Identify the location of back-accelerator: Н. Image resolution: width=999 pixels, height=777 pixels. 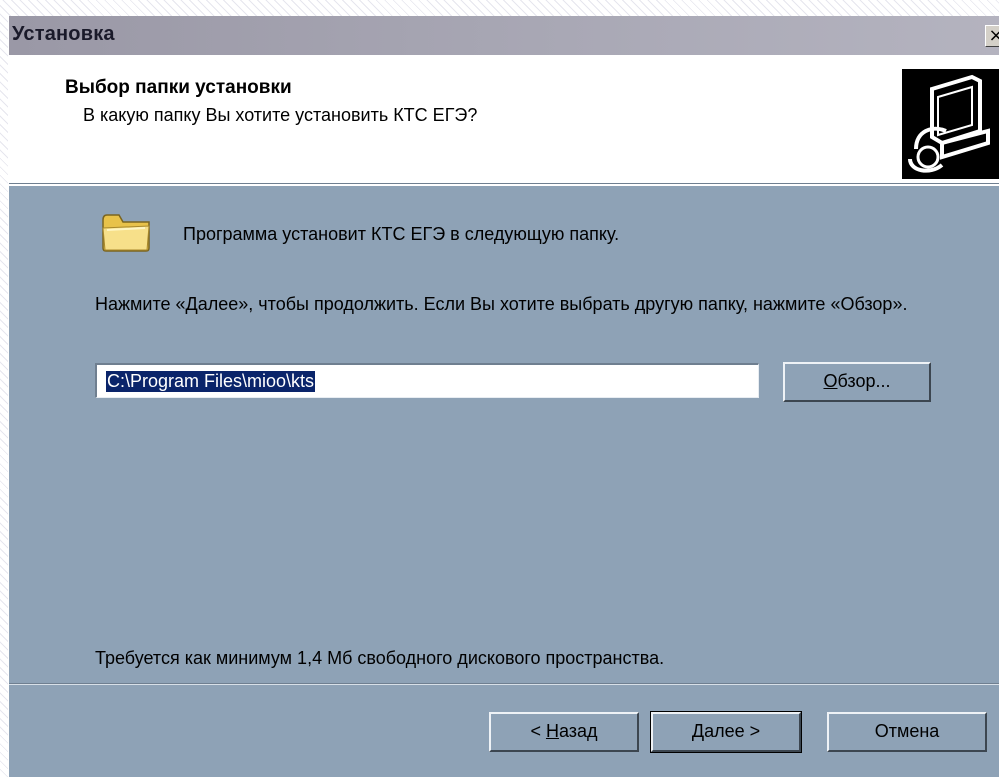
(552, 731).